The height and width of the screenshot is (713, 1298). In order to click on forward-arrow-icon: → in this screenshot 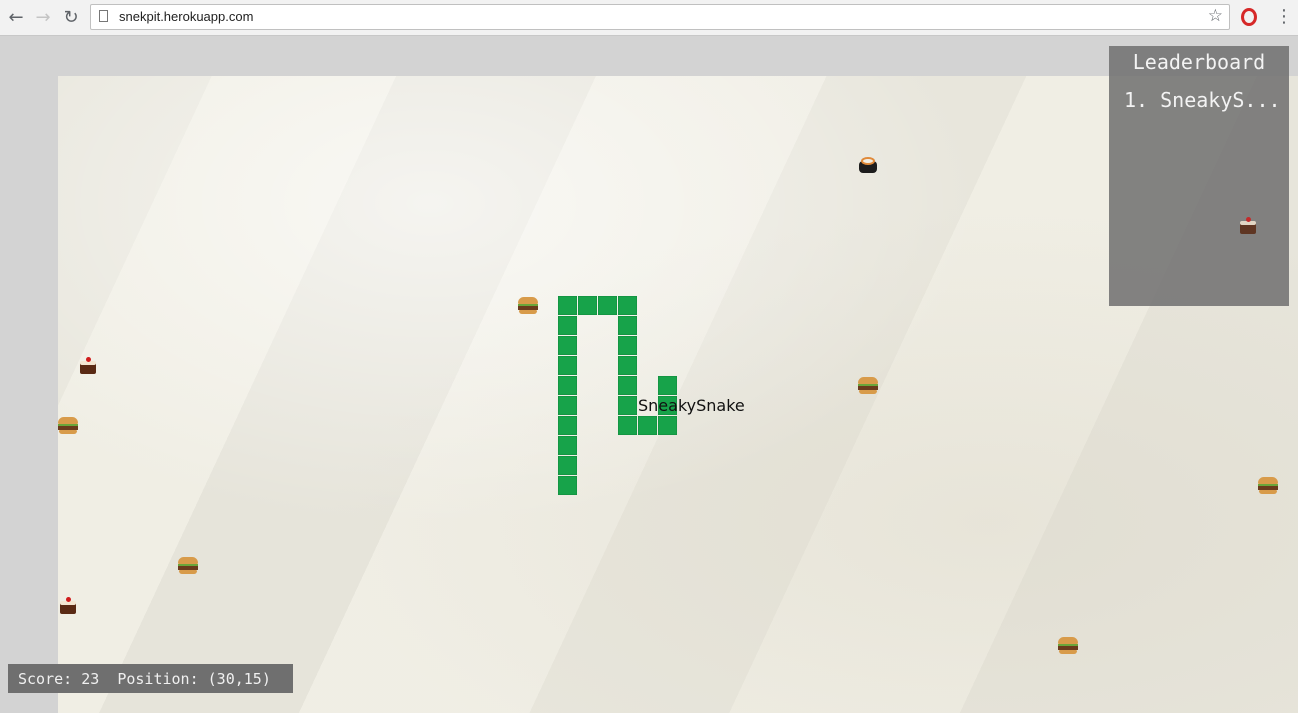, I will do `click(43, 17)`.